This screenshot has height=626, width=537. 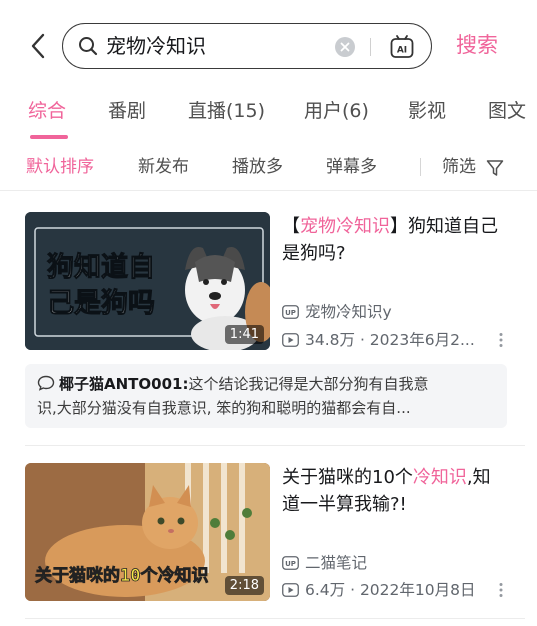 I want to click on thumbnail-caption: 关于猫咪的10个冷知识, so click(x=121, y=575).